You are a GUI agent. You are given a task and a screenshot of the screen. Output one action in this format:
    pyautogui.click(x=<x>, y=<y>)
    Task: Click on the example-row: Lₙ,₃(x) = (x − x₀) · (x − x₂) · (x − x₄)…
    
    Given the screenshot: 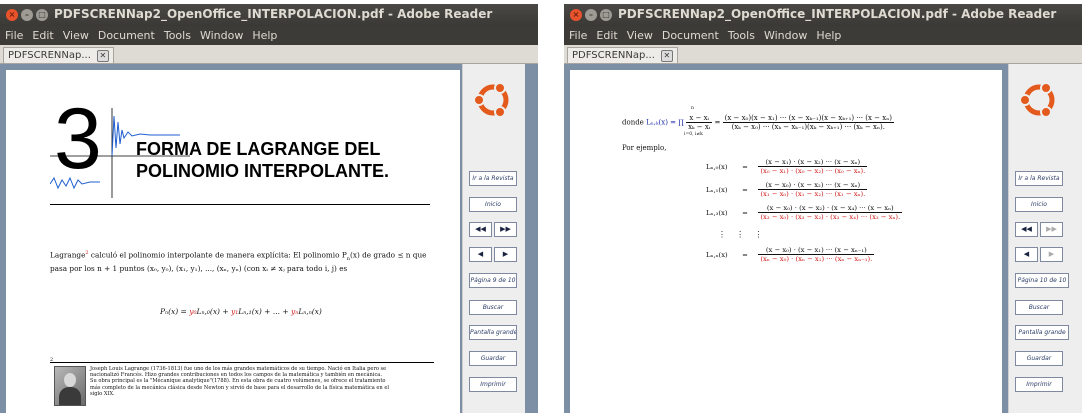 What is the action you would take?
    pyautogui.click(x=804, y=212)
    